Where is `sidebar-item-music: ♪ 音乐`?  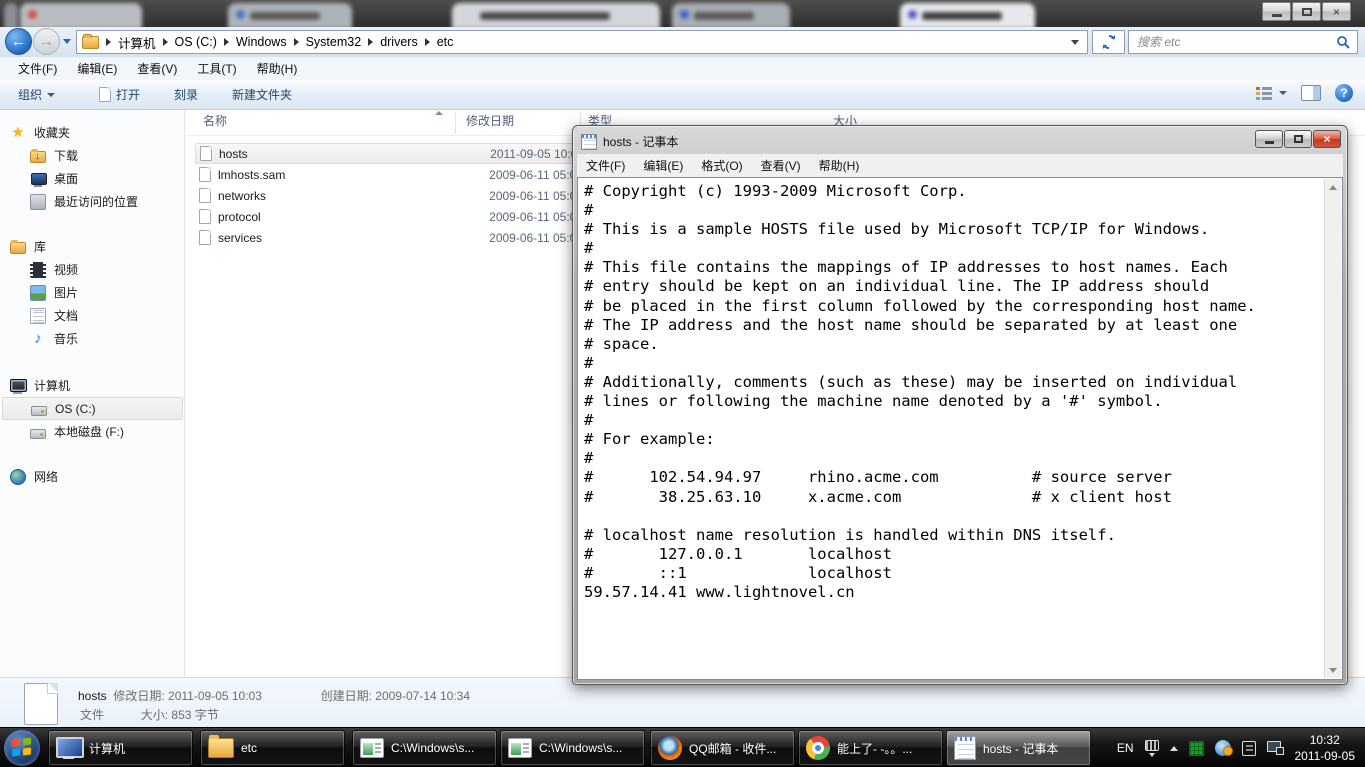 sidebar-item-music: ♪ 音乐 is located at coordinates (92, 338).